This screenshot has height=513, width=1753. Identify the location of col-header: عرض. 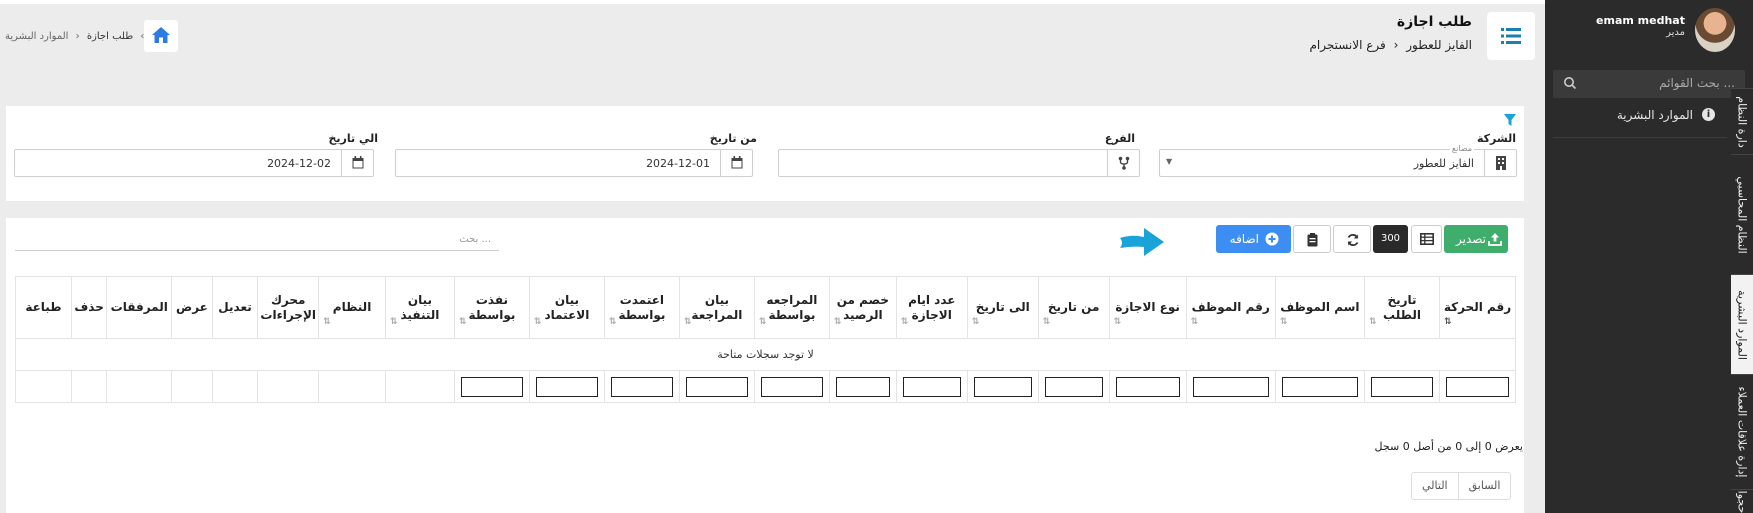
(192, 307).